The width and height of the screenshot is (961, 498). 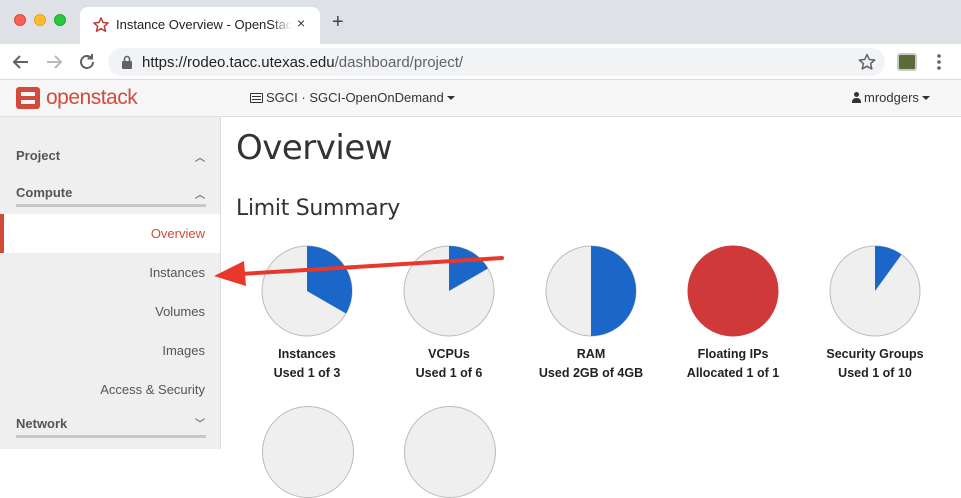 What do you see at coordinates (200, 424) in the screenshot?
I see `chevron-down-icon: ﹀` at bounding box center [200, 424].